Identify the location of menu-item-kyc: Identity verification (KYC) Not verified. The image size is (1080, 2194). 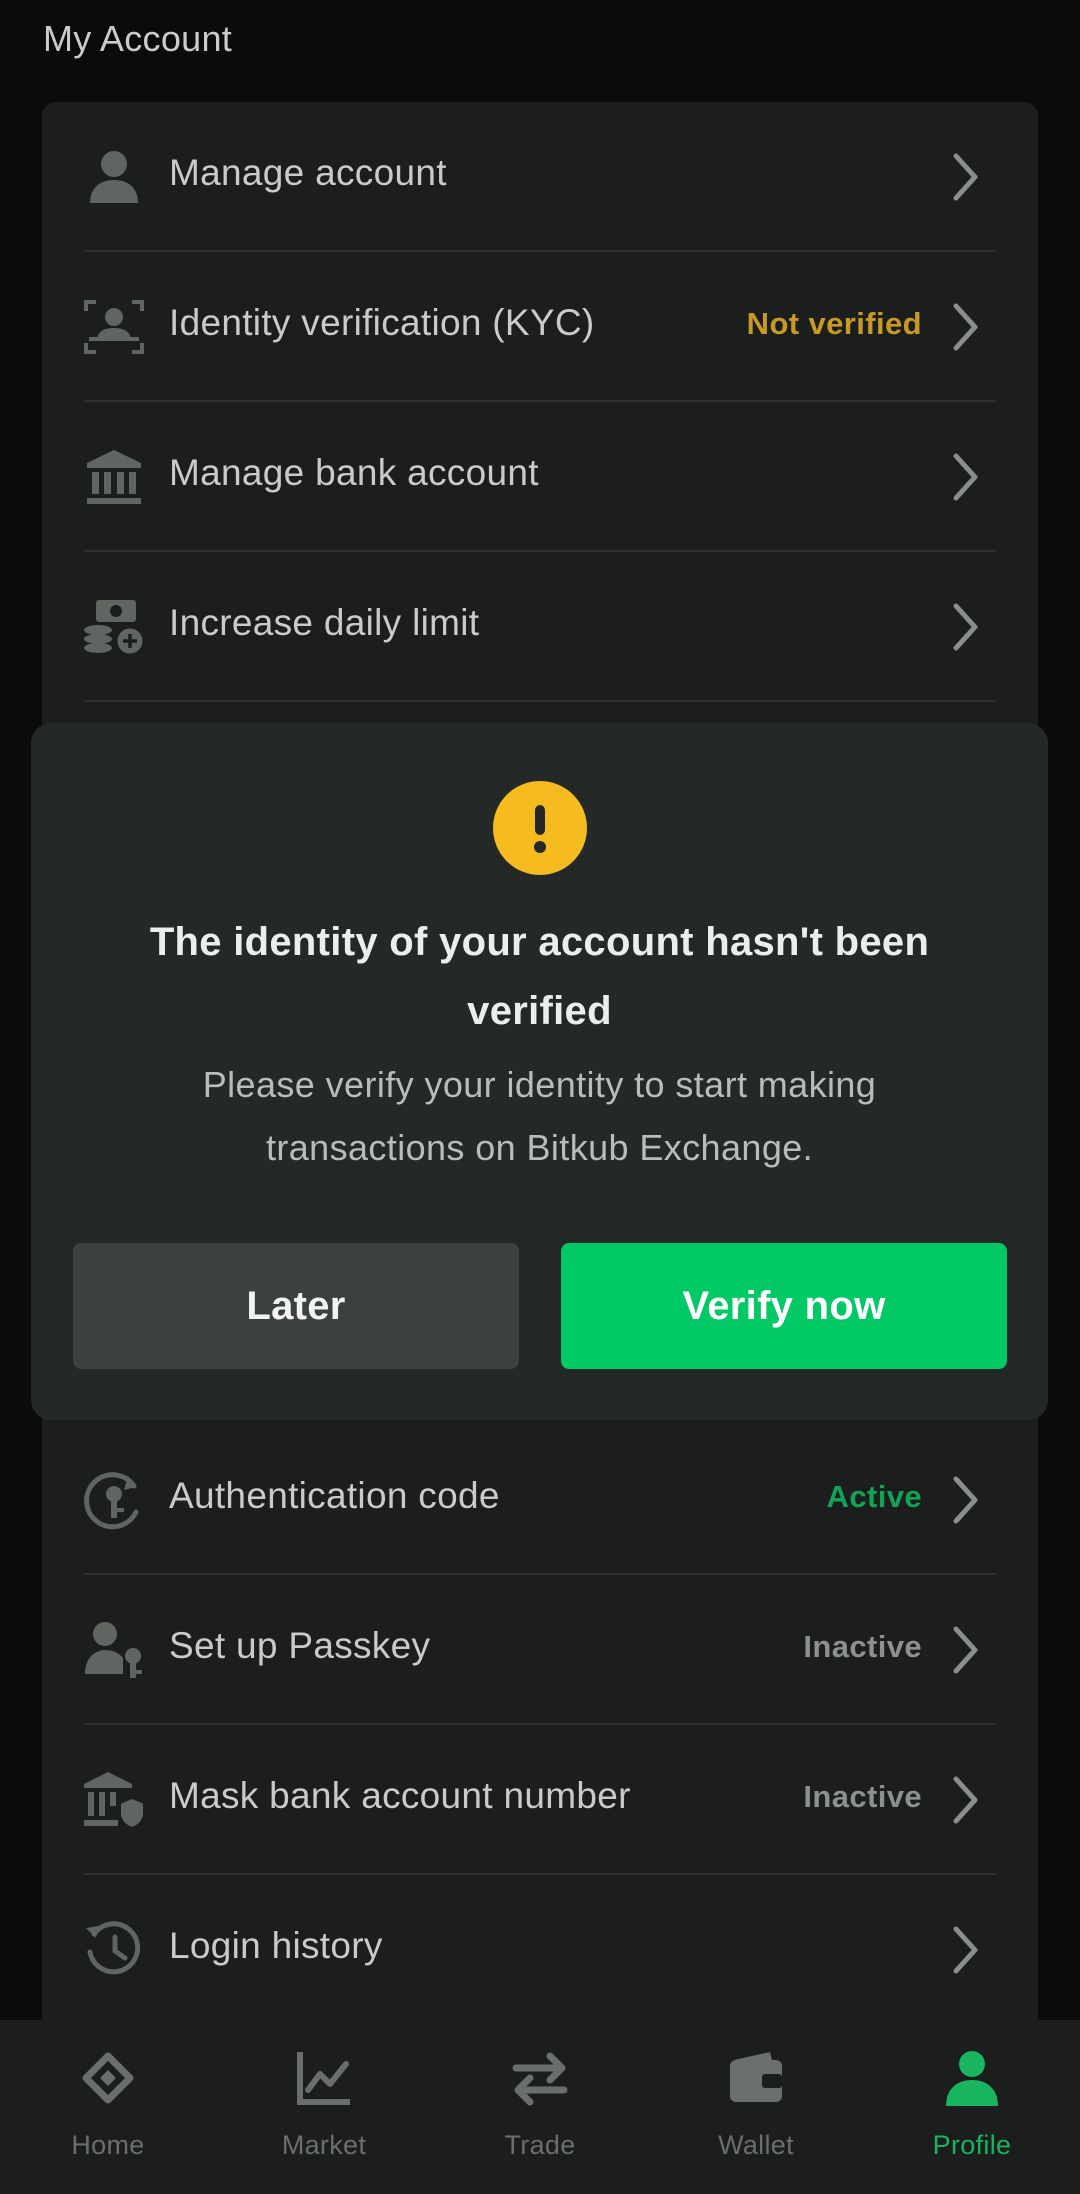
(540, 327).